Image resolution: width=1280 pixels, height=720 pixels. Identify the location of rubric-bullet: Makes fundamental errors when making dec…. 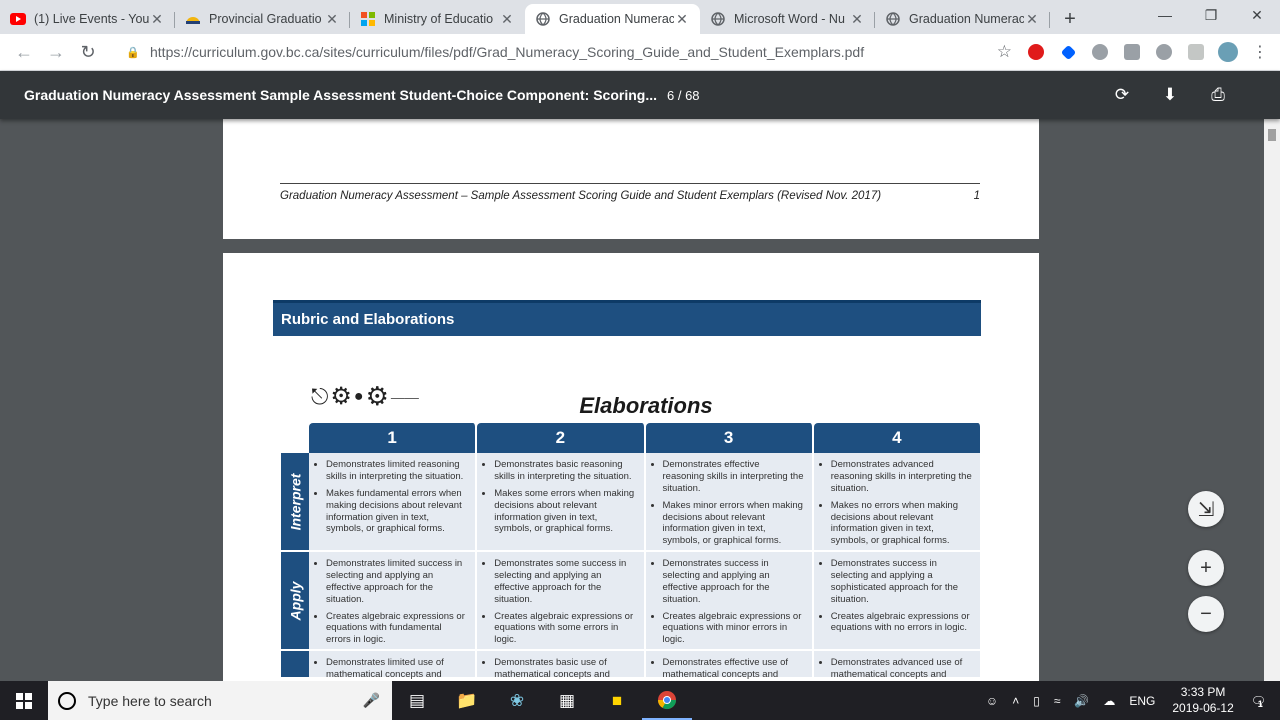
(396, 512).